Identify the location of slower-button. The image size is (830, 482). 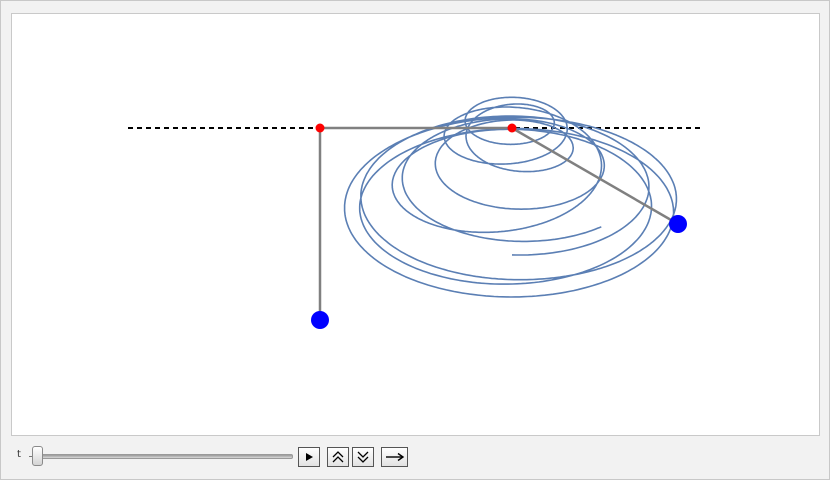
(363, 457).